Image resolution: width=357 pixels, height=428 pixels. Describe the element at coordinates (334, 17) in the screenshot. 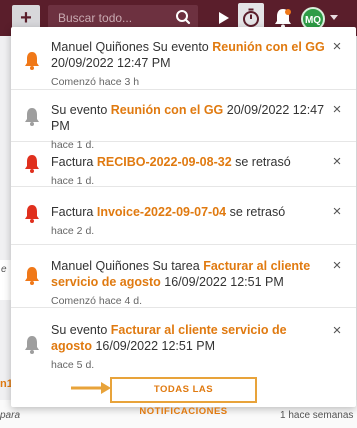

I see `chevron-down-icon` at that location.